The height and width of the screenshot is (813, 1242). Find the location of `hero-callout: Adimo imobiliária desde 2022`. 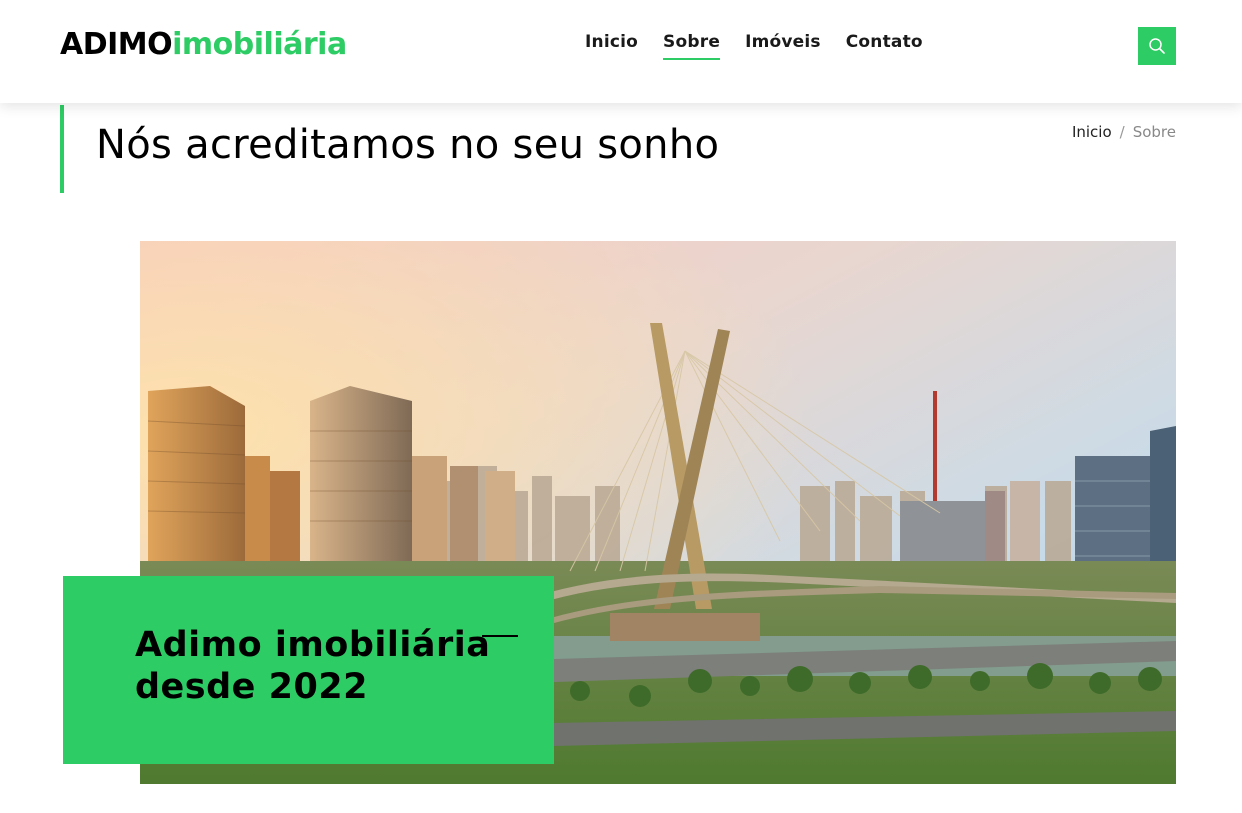

hero-callout: Adimo imobiliária desde 2022 is located at coordinates (308, 670).